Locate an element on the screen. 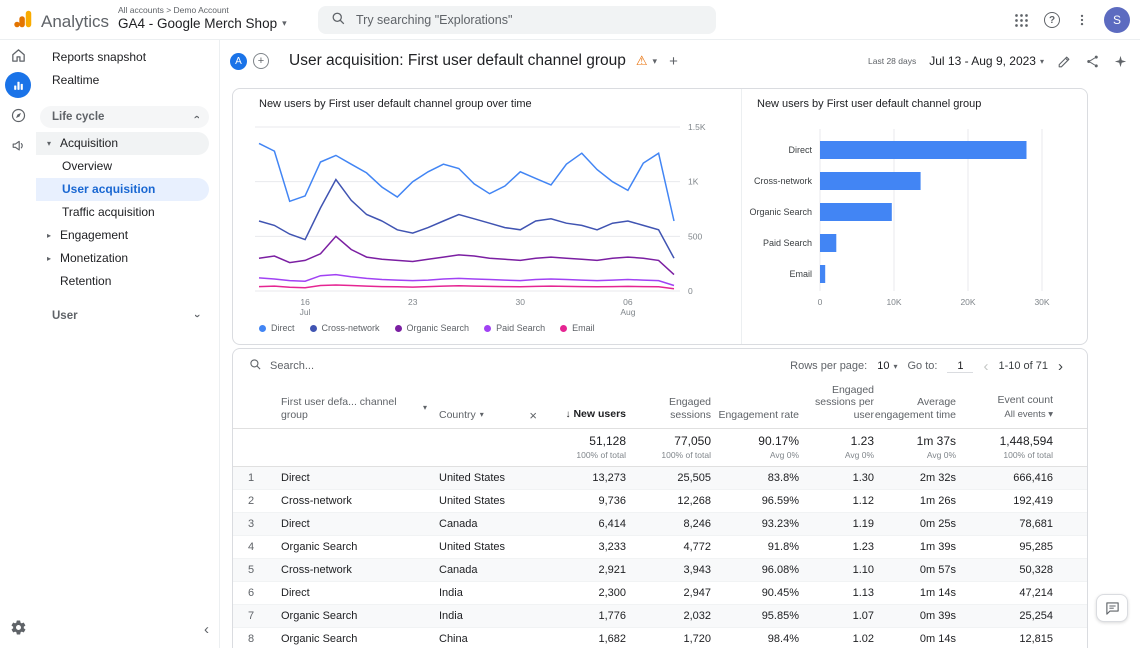 The height and width of the screenshot is (648, 1140). cell-avg-engagement-time: 0m 14s is located at coordinates (937, 639).